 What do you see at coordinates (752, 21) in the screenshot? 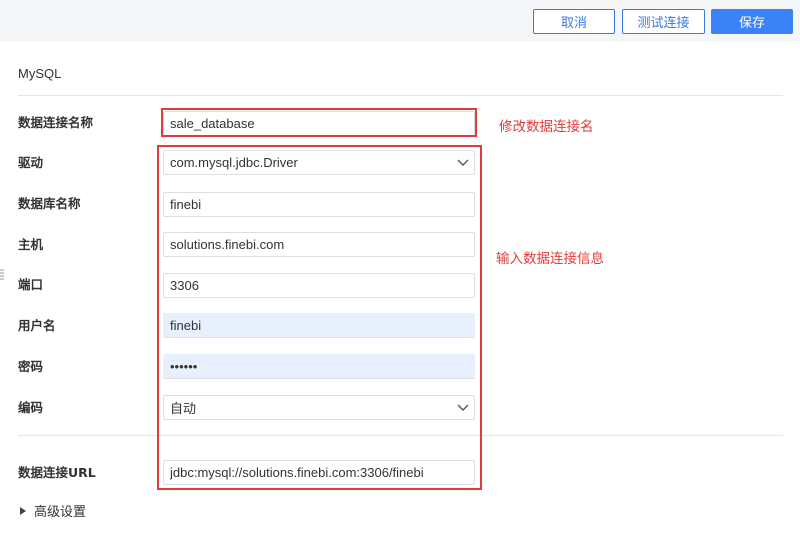
I see `save-button: 保存` at bounding box center [752, 21].